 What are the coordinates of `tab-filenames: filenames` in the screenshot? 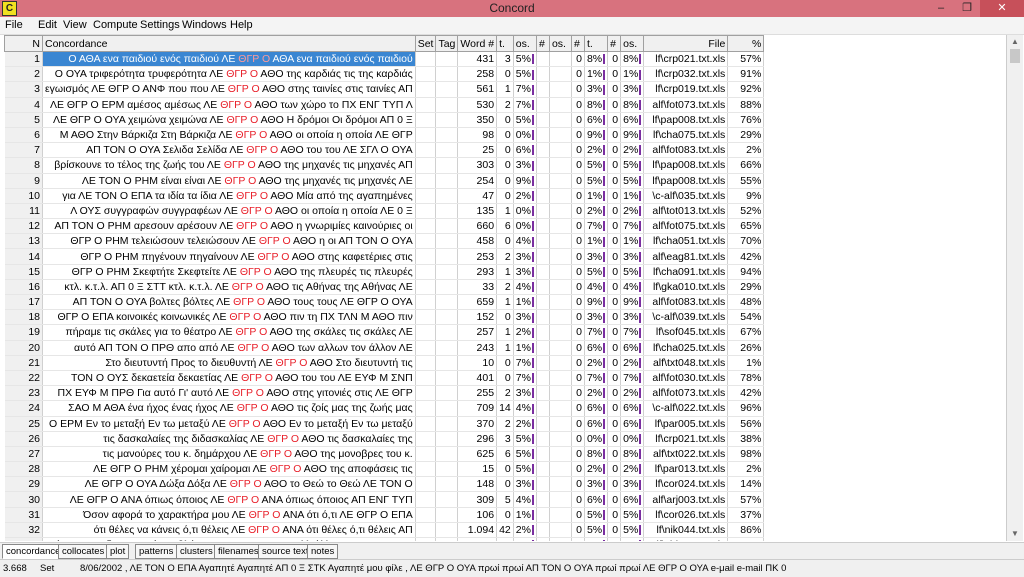 It's located at (238, 551).